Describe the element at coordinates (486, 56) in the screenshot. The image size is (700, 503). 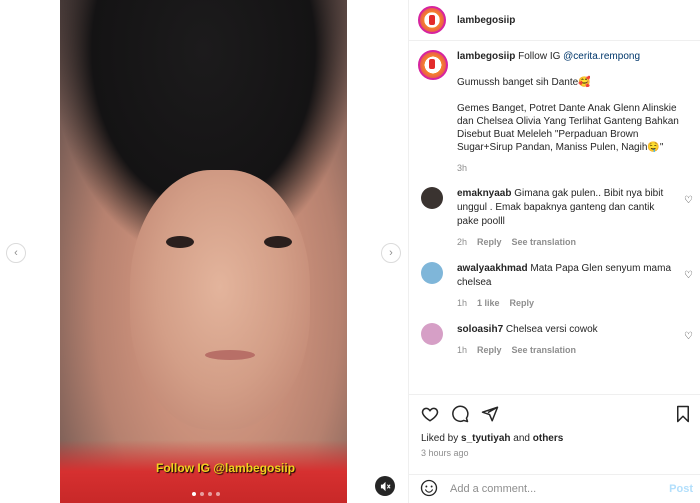
I see `caption-username: lambegosiip` at that location.